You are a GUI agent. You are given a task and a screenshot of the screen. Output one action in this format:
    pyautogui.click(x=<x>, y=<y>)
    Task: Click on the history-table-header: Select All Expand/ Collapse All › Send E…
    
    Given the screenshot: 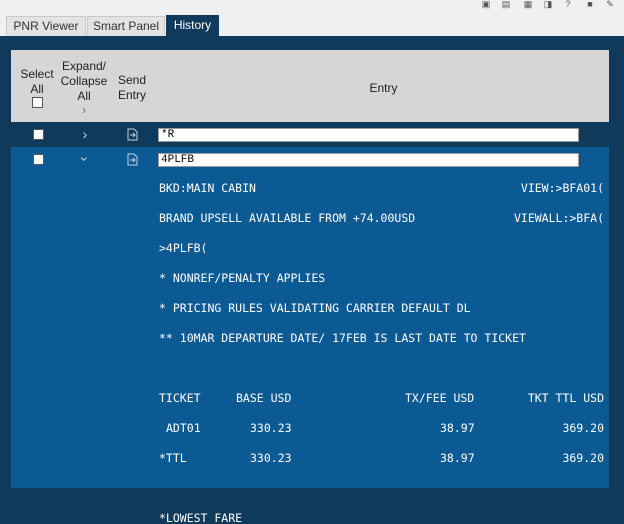 What is the action you would take?
    pyautogui.click(x=310, y=86)
    